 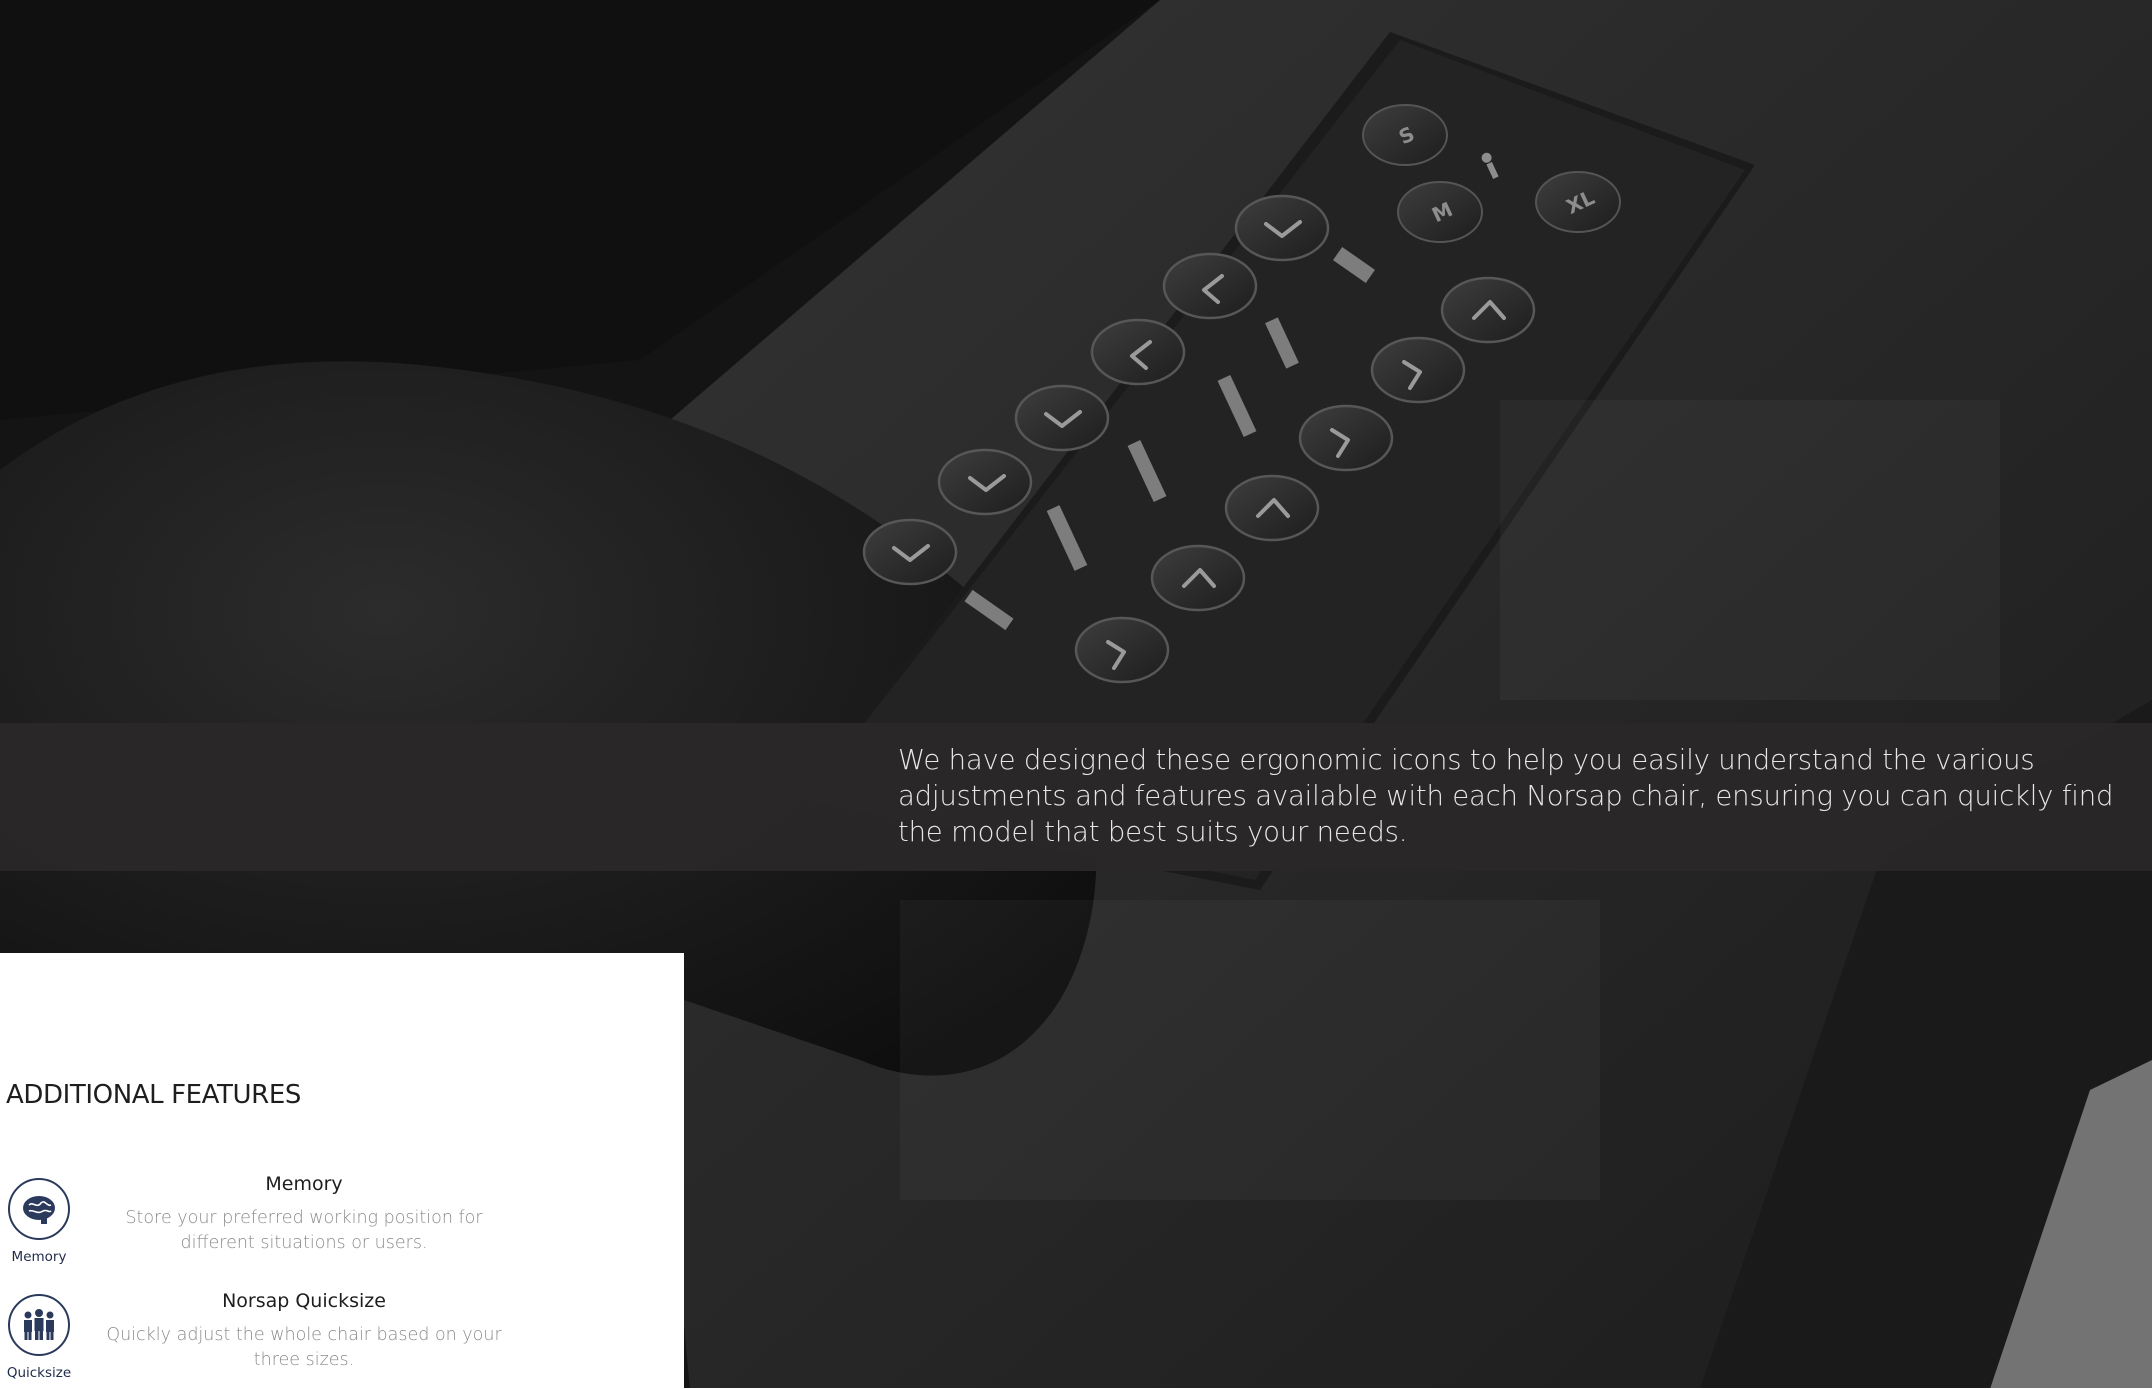 I want to click on size-m-button: M, so click(x=1440, y=212).